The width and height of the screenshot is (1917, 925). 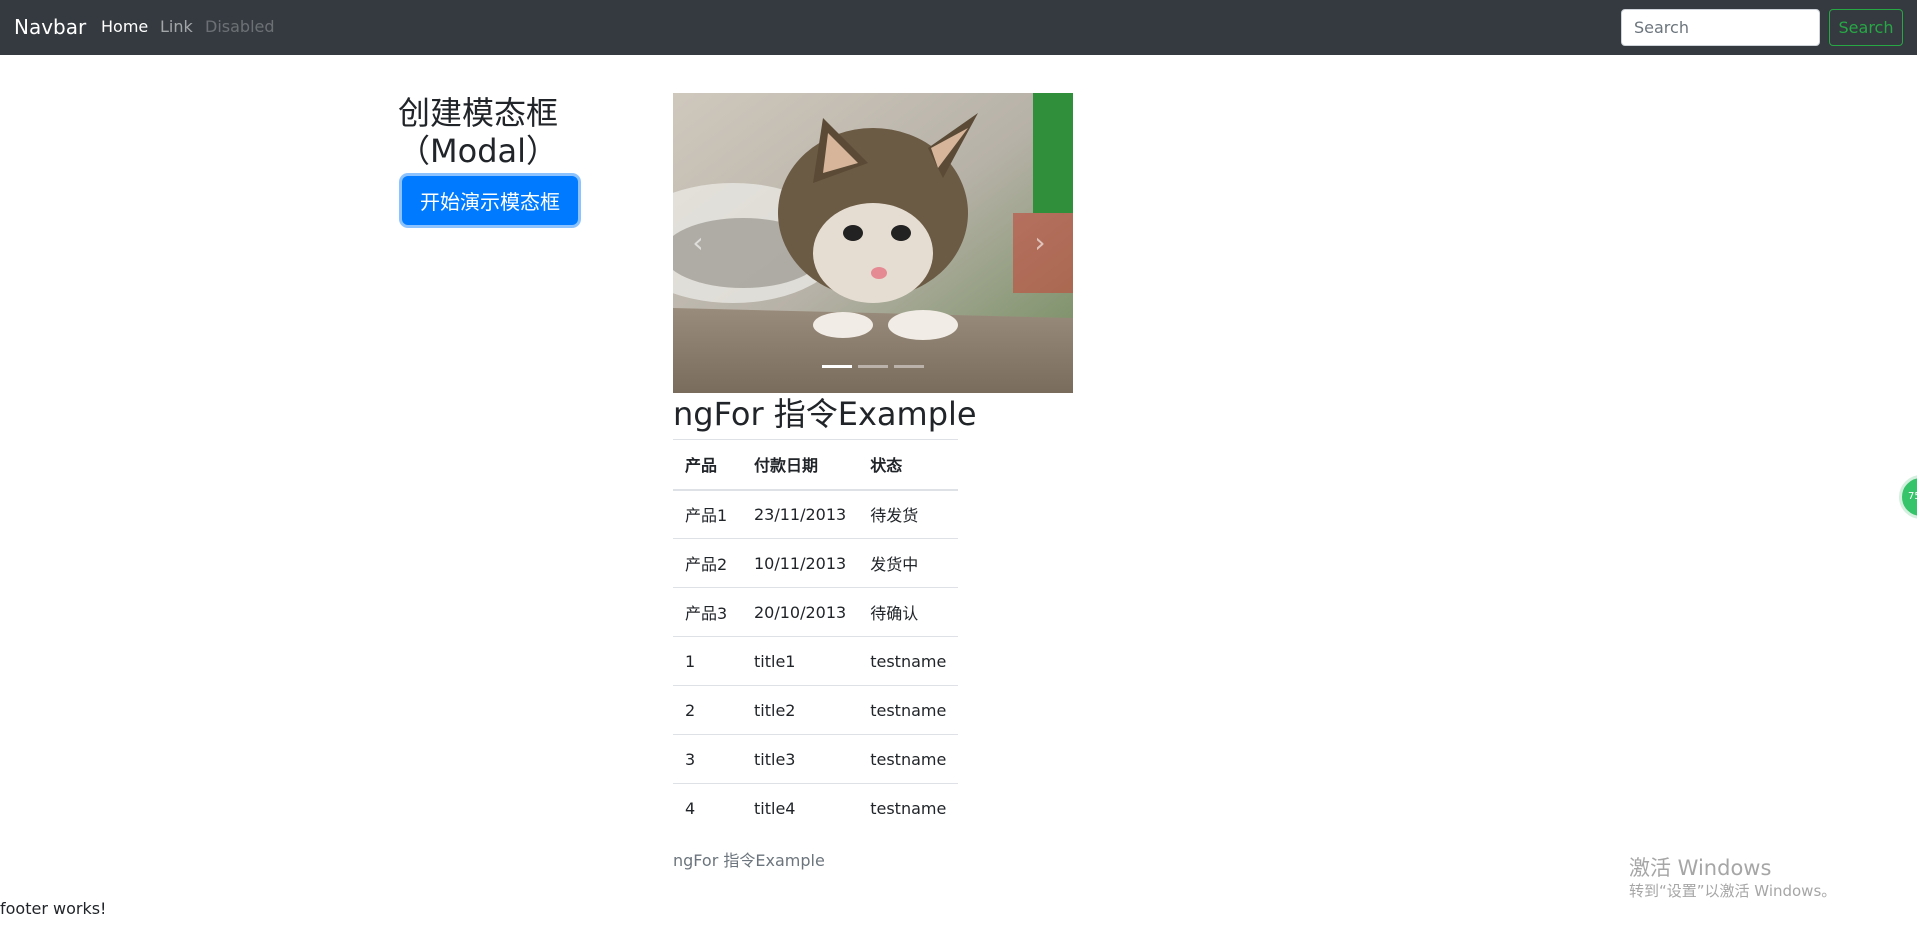 What do you see at coordinates (707, 514) in the screenshot?
I see `table-cell: 产品1` at bounding box center [707, 514].